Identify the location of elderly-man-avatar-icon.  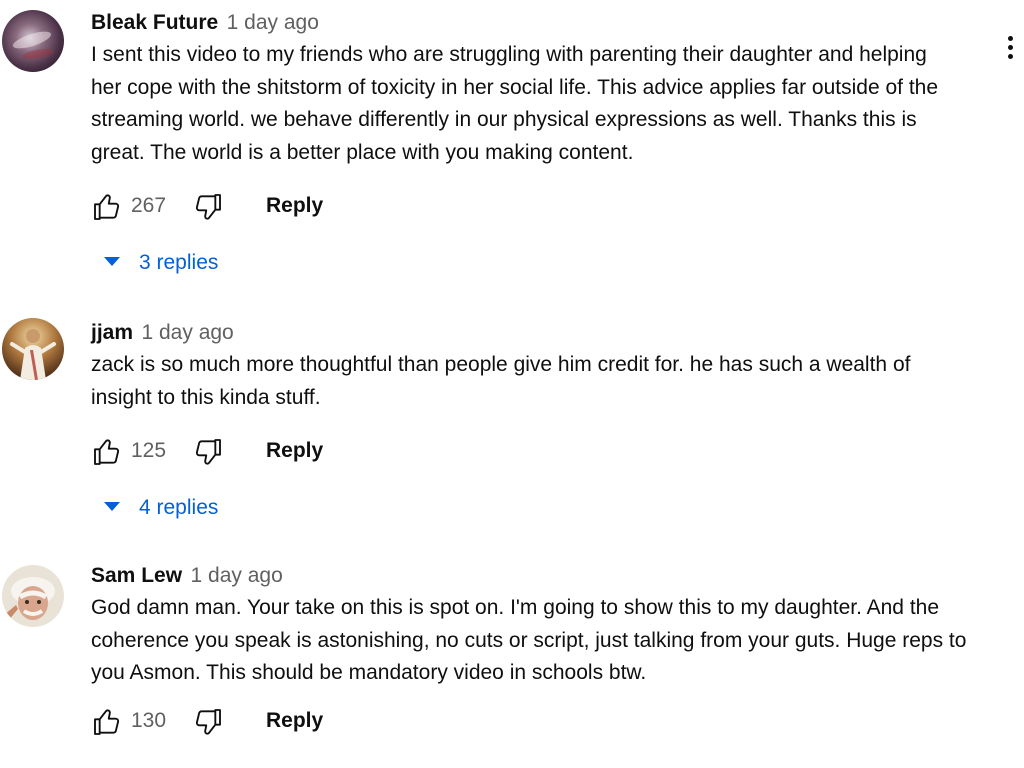
(33, 596).